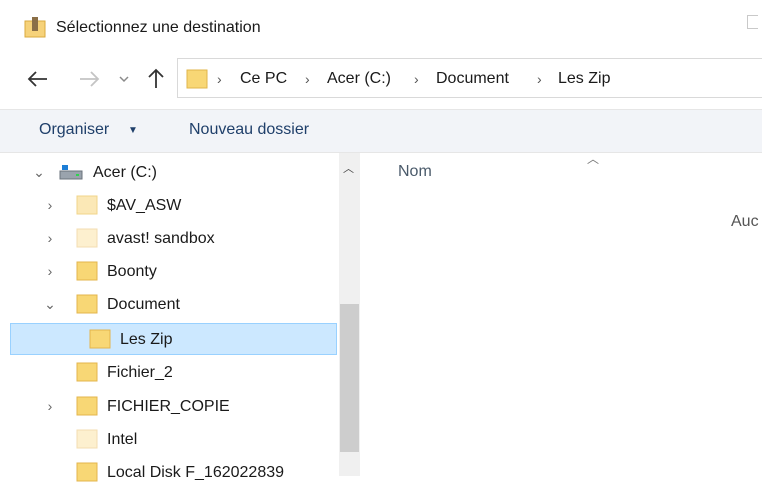  What do you see at coordinates (381, 131) in the screenshot?
I see `command-bar` at bounding box center [381, 131].